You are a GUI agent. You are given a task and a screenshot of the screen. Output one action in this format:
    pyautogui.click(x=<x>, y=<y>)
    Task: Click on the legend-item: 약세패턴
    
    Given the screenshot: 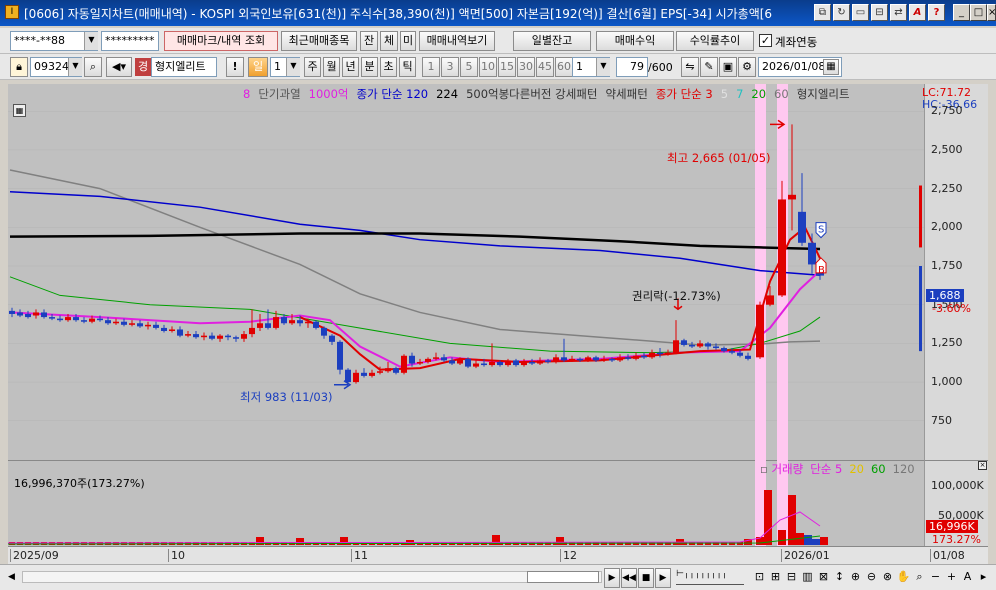 What is the action you would take?
    pyautogui.click(x=626, y=94)
    